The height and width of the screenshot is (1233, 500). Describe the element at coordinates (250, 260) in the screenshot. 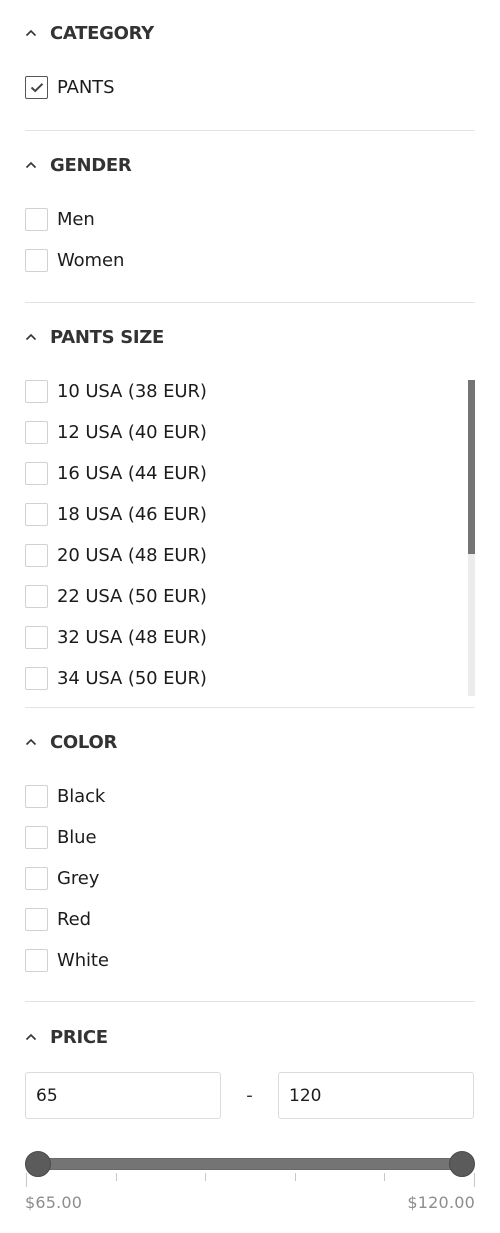

I see `filter-option: Women` at that location.